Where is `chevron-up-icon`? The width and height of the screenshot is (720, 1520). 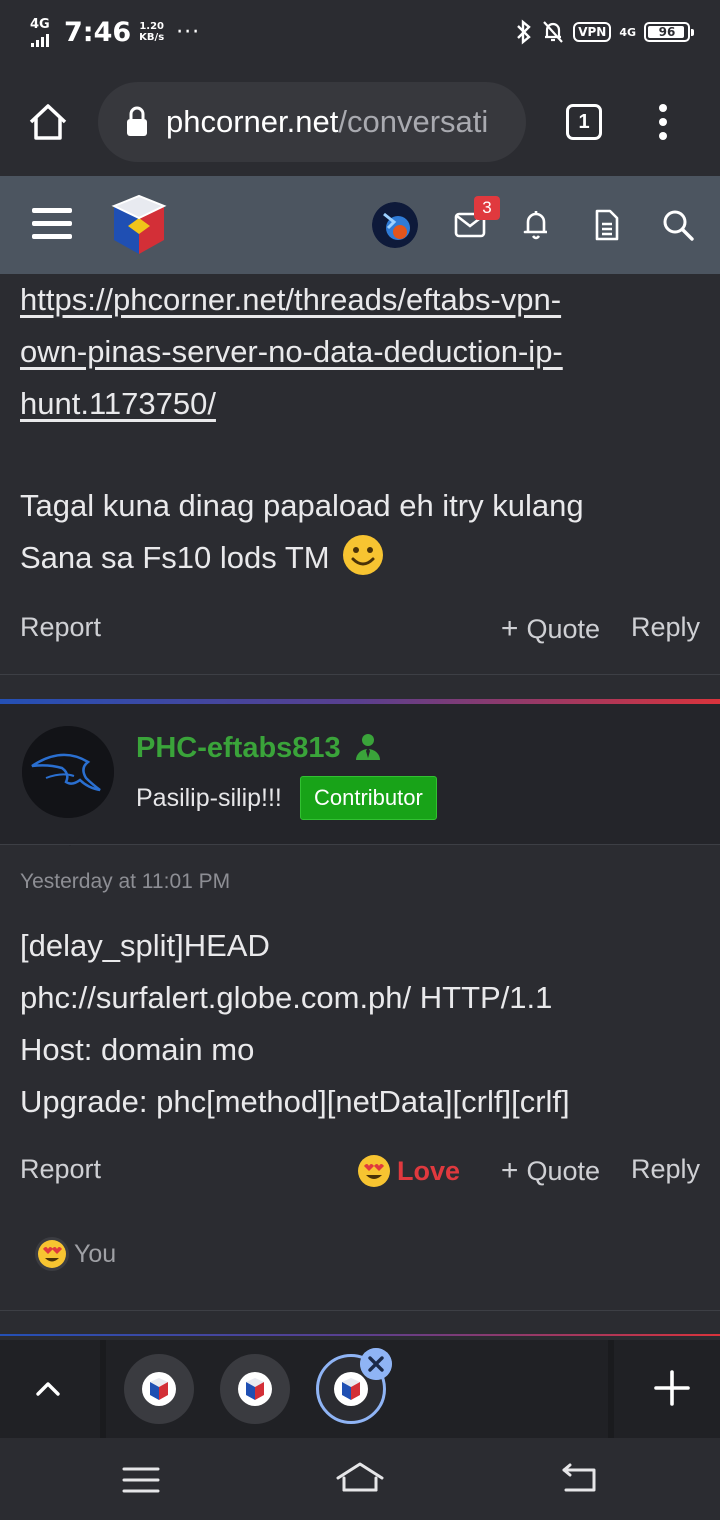
chevron-up-icon is located at coordinates (48, 1388).